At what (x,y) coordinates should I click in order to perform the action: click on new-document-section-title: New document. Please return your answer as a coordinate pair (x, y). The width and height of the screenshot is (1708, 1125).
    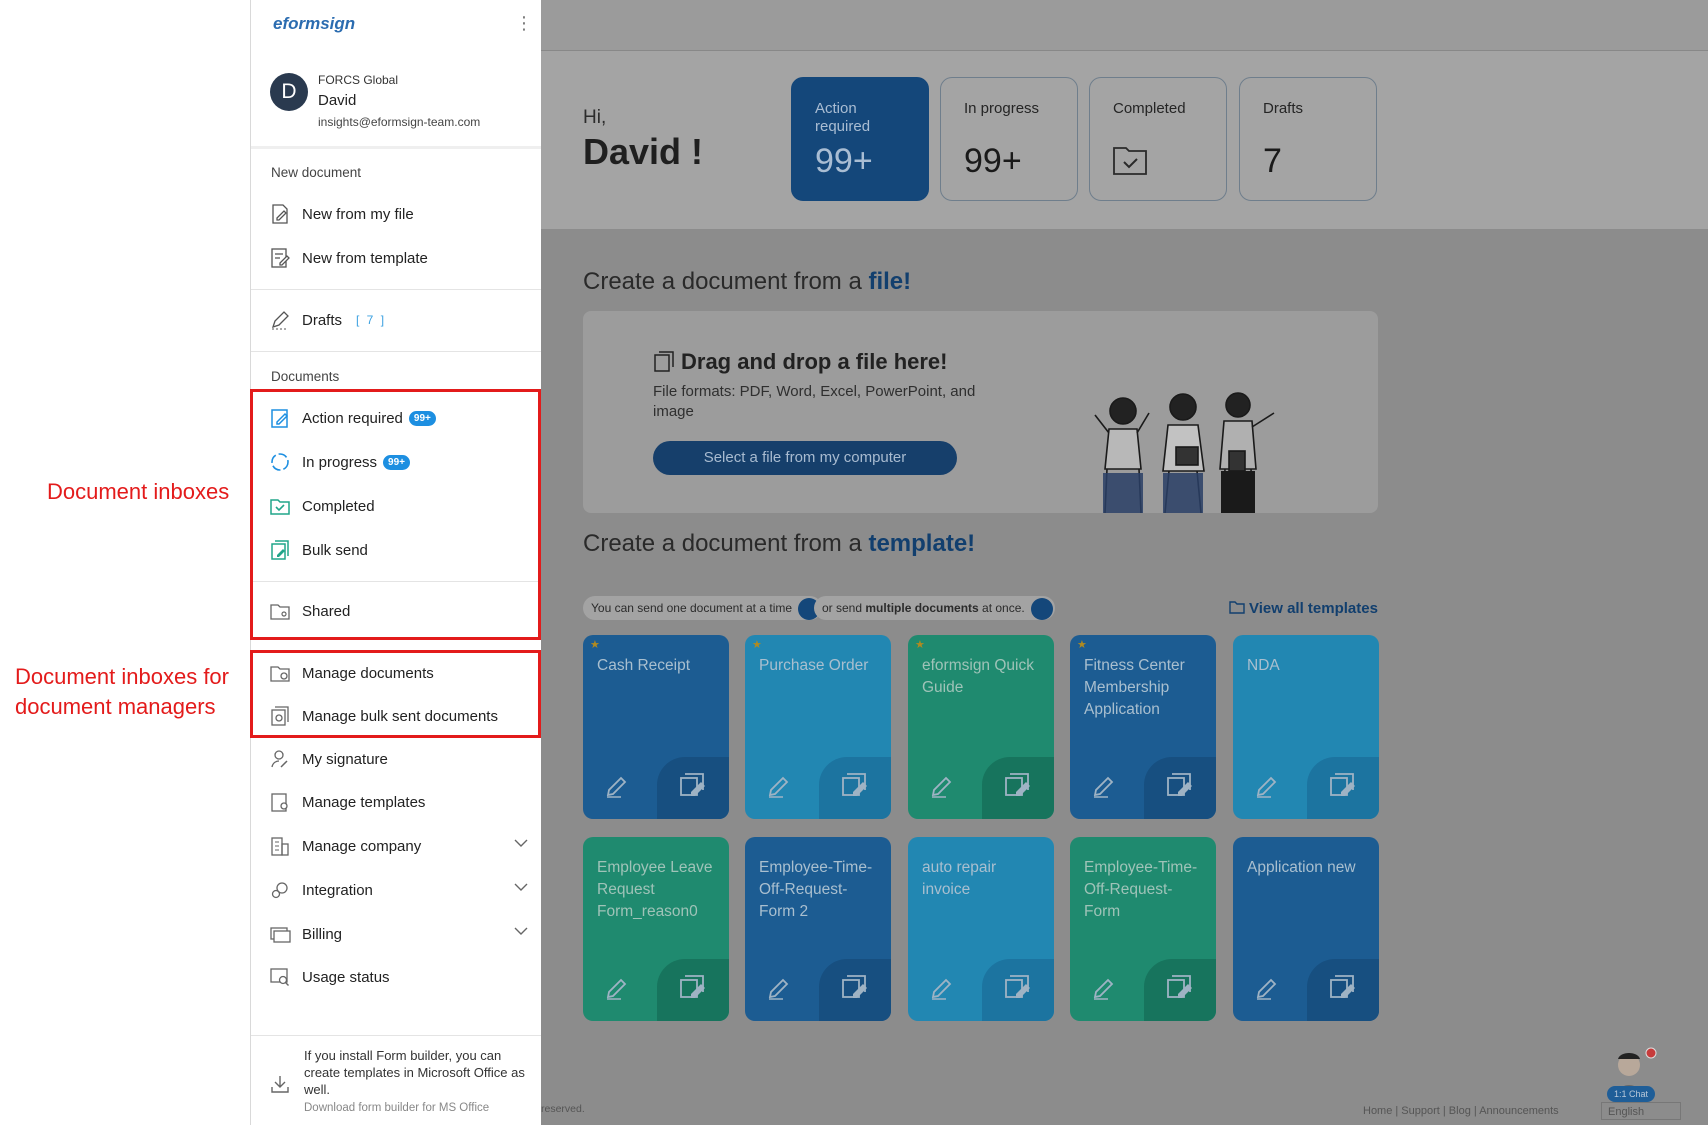
    Looking at the image, I should click on (316, 172).